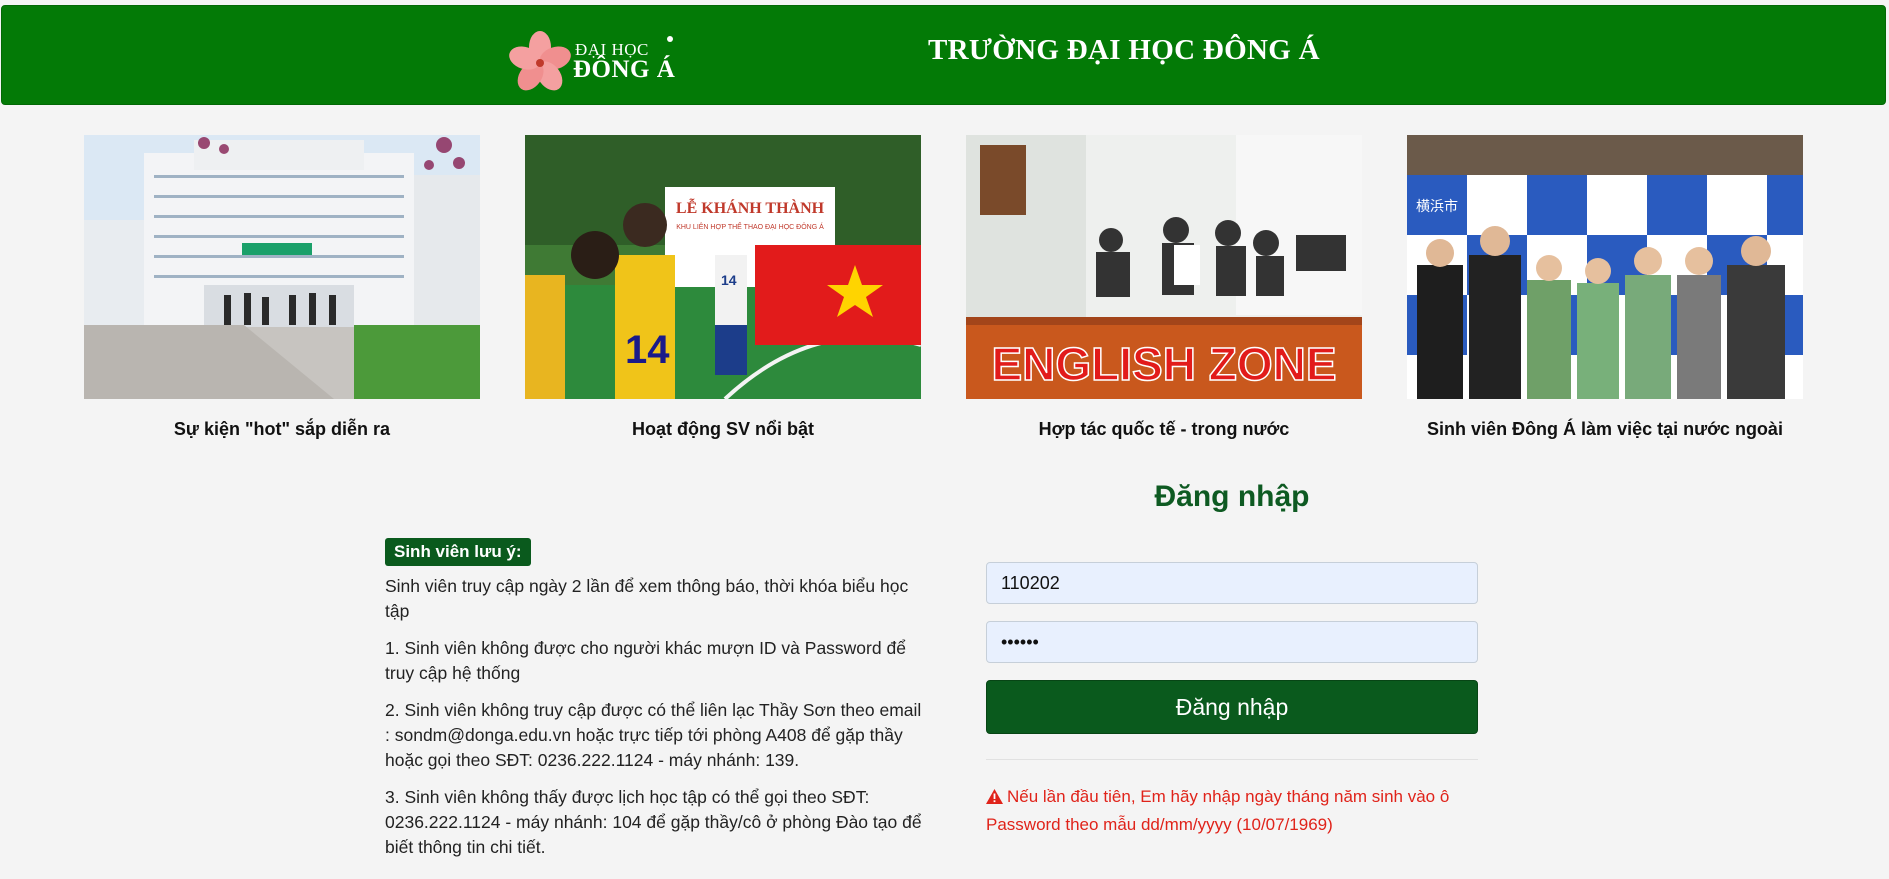 This screenshot has height=879, width=1889. I want to click on students-abroad-image: 横浜市, so click(1605, 267).